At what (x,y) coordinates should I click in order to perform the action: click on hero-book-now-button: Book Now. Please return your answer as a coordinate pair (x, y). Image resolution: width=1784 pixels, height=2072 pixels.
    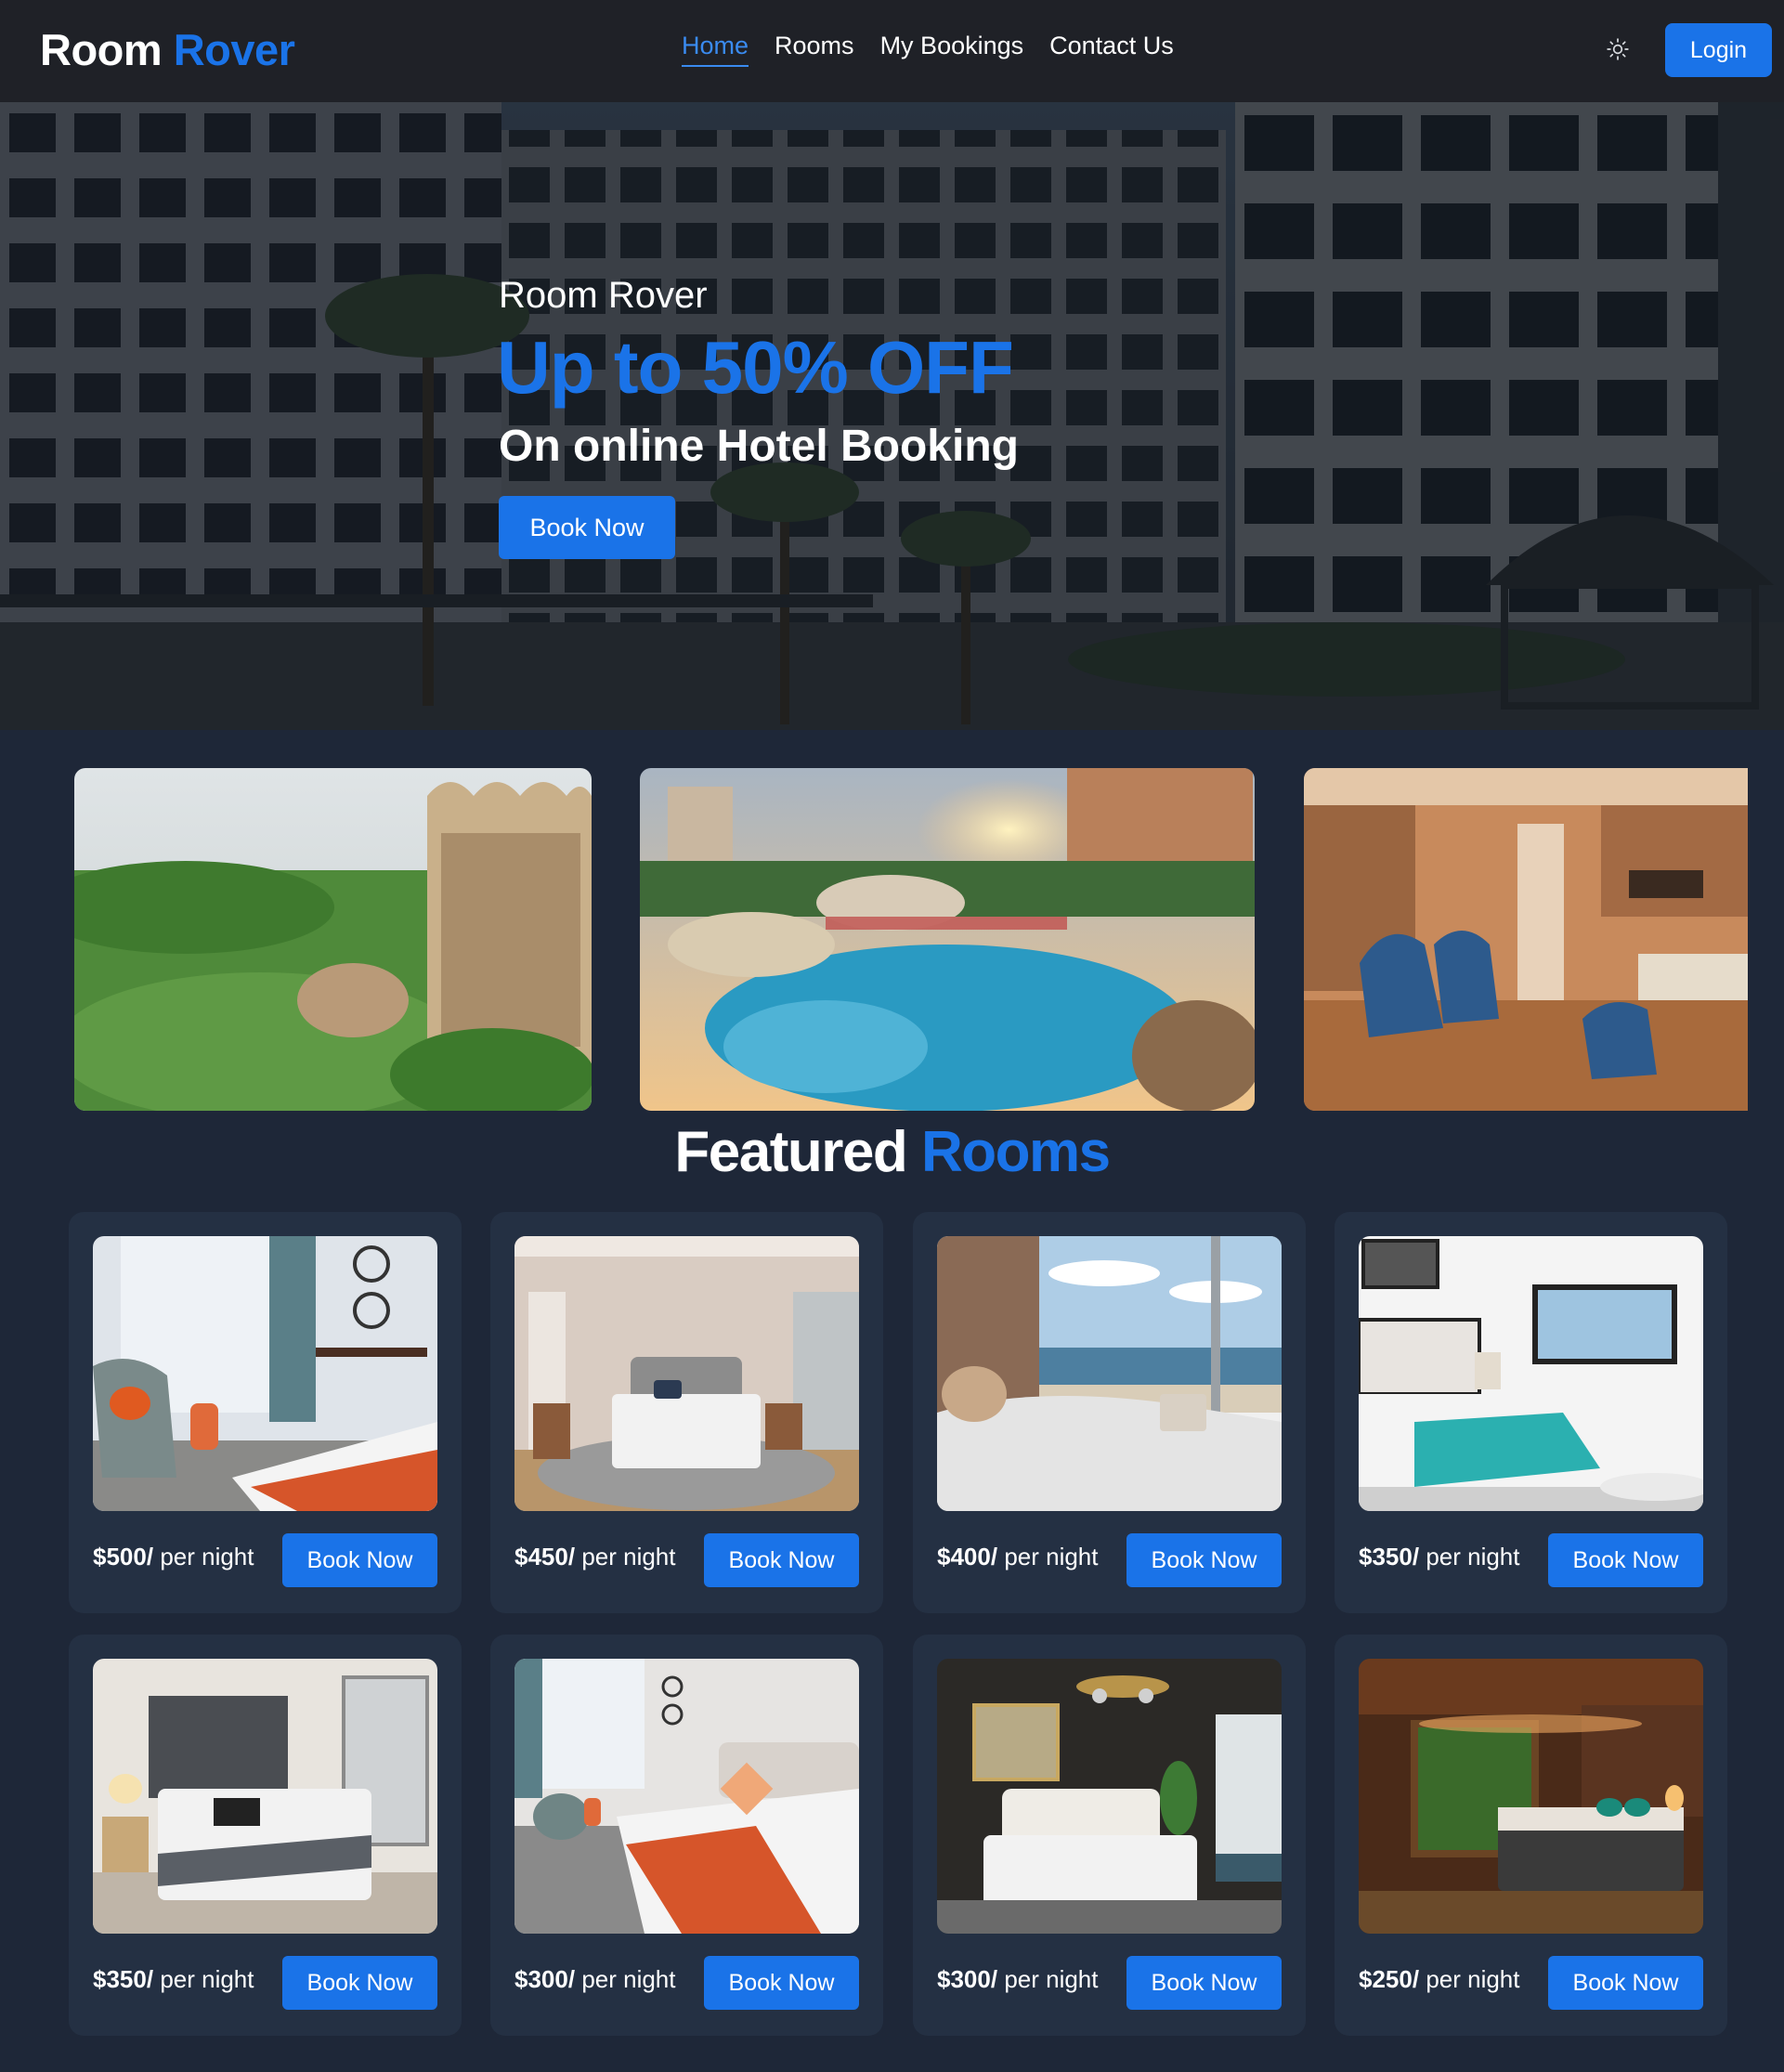
    Looking at the image, I should click on (587, 527).